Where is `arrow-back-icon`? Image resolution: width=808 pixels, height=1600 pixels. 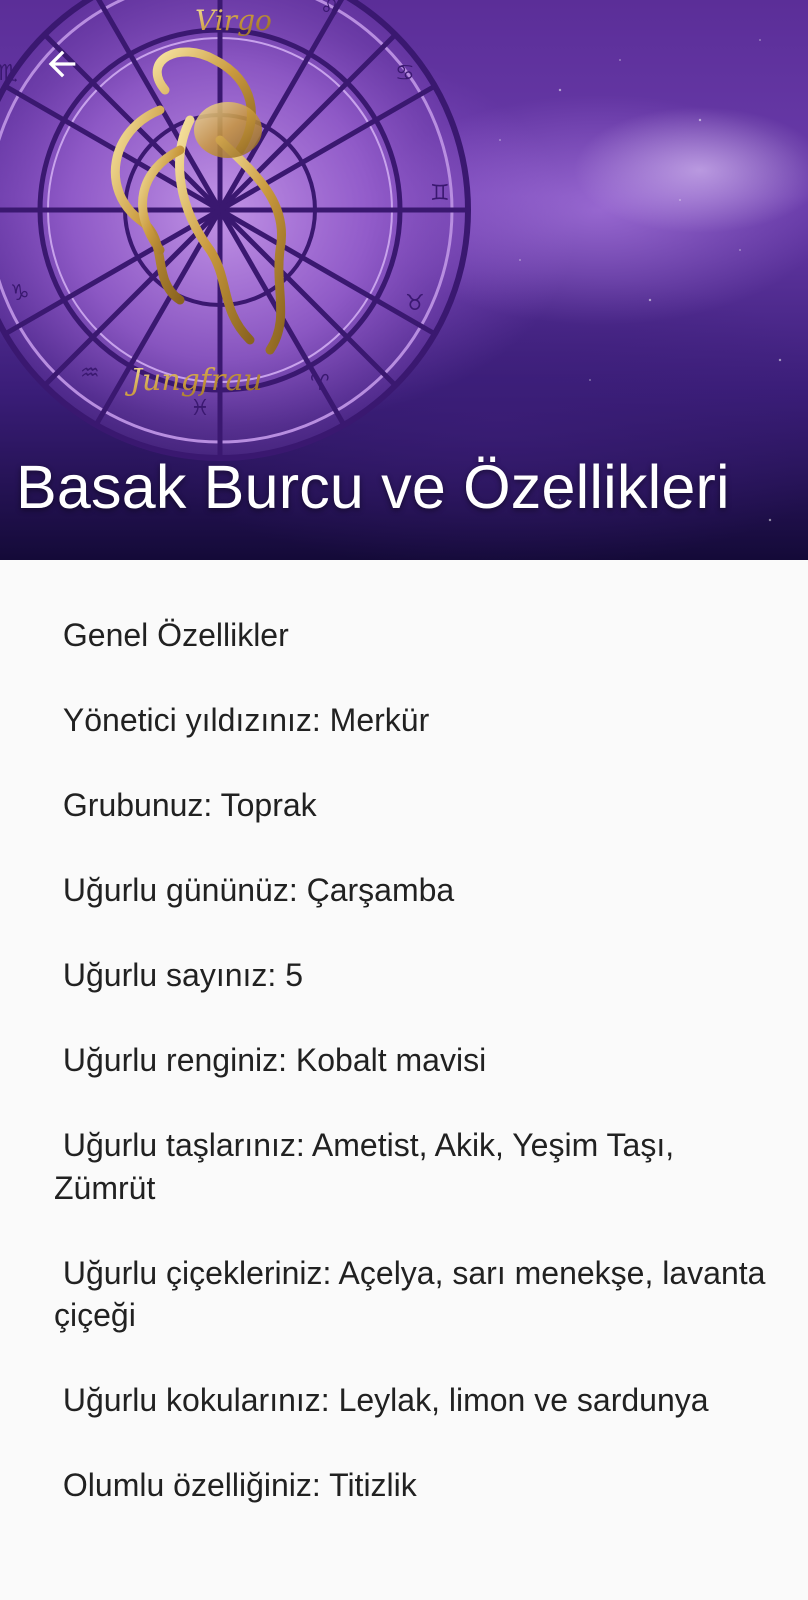
arrow-back-icon is located at coordinates (62, 64).